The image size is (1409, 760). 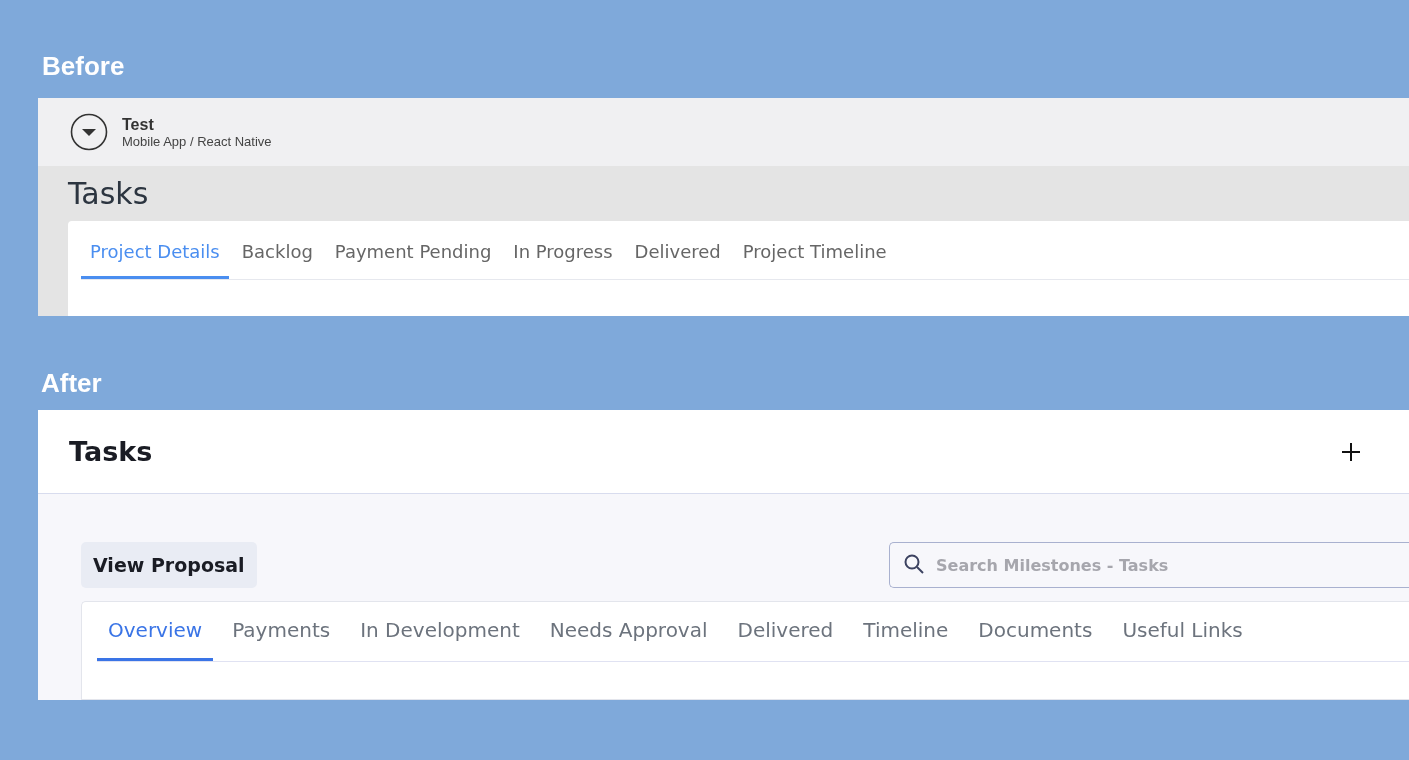 I want to click on search-icon, so click(x=914, y=564).